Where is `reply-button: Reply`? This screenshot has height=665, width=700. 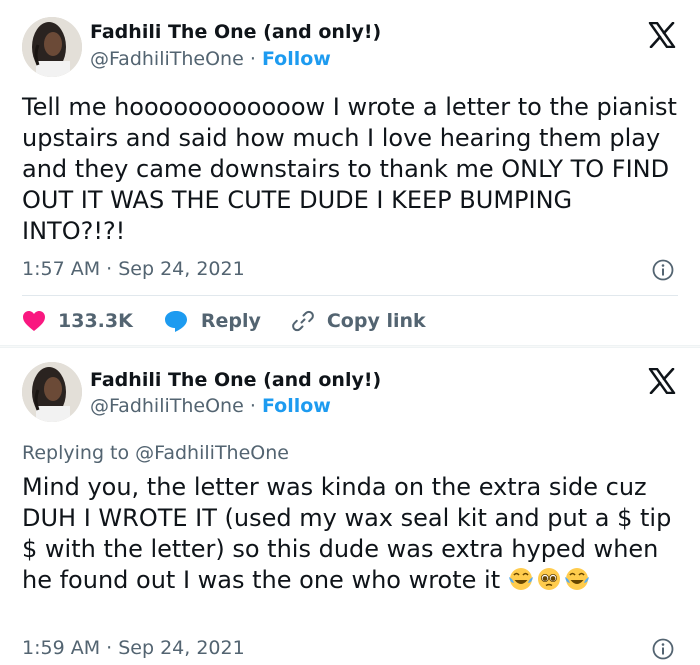 reply-button: Reply is located at coordinates (212, 321).